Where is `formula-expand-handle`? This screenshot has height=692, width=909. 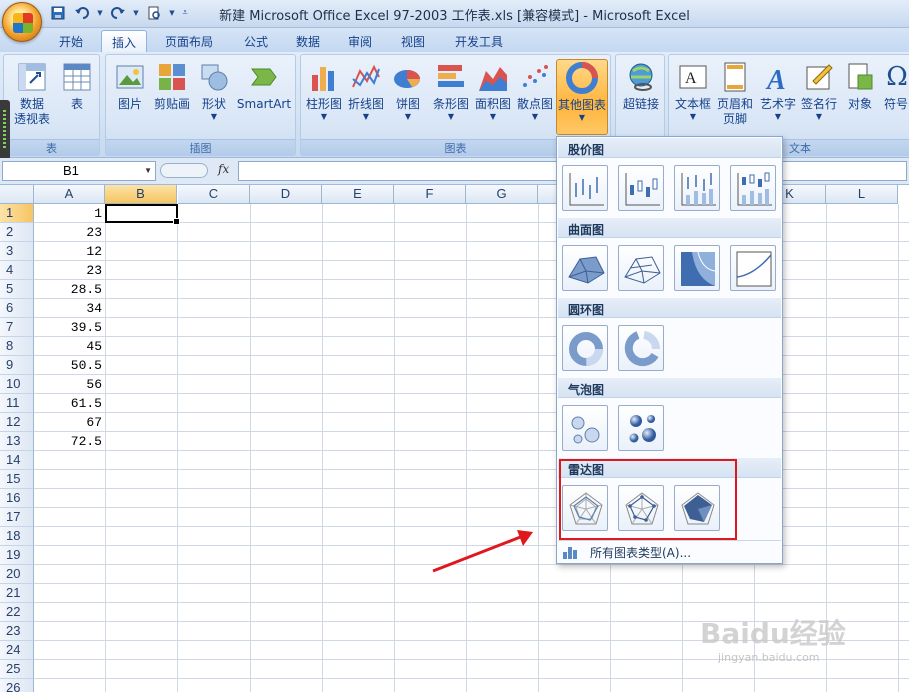
formula-expand-handle is located at coordinates (184, 170).